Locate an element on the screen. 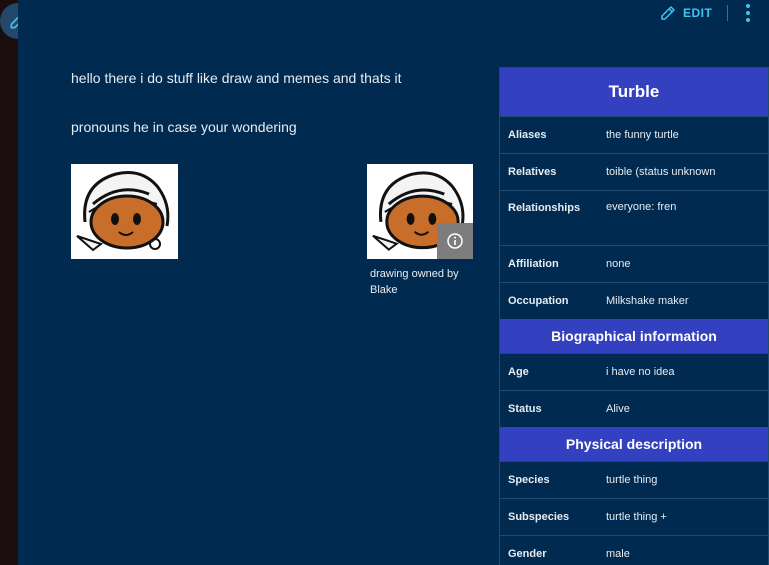  toolbar-divider is located at coordinates (727, 13).